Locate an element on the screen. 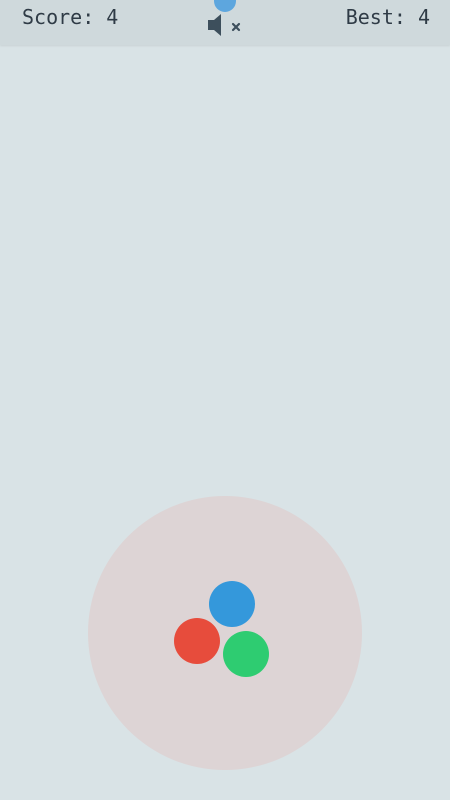  score-label: Score: 4 is located at coordinates (70, 17).